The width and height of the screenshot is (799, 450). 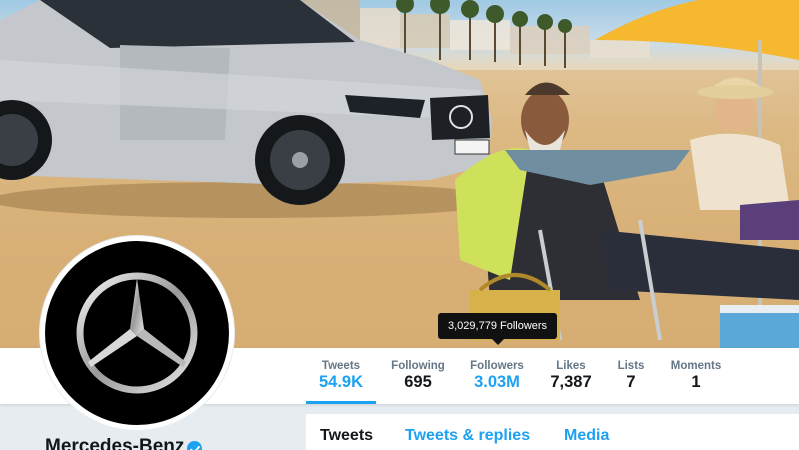 I want to click on stat-followers-value: 3.03M, so click(x=497, y=382).